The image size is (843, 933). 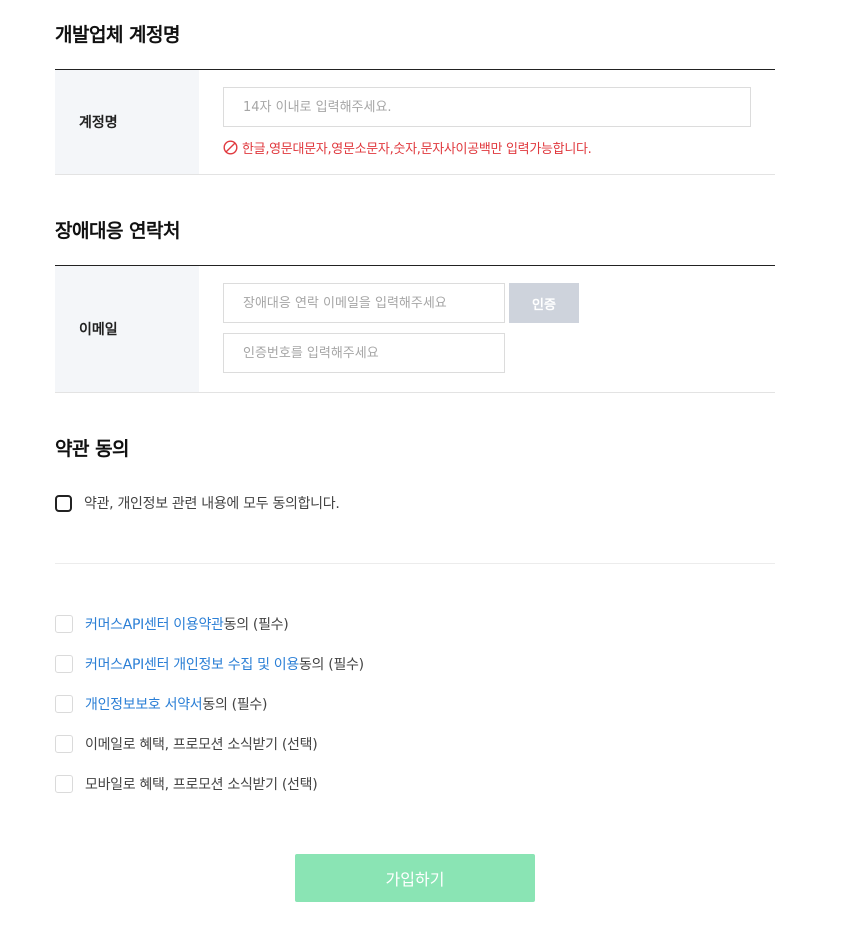 What do you see at coordinates (417, 149) in the screenshot?
I see `account-error-text: 한글,영문대문자,영문소문자,숫자,문자사이공백만 입력가능합니다.` at bounding box center [417, 149].